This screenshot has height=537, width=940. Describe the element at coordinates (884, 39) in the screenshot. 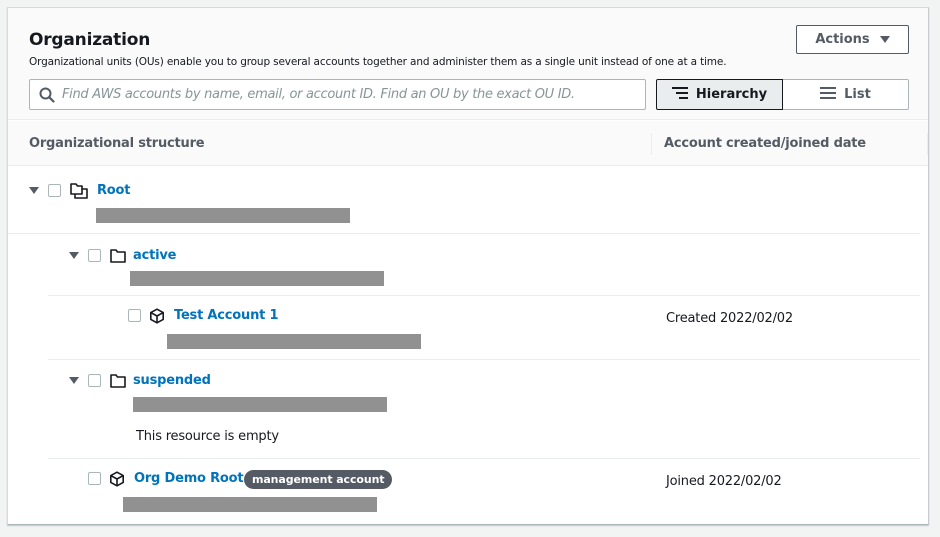

I see `caret-down-icon` at that location.